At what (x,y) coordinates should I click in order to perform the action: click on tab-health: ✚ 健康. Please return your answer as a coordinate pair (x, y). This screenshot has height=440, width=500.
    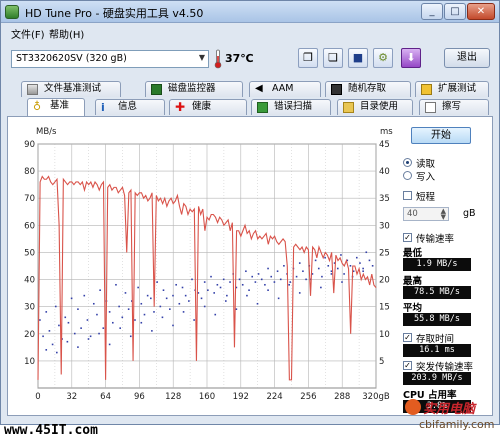
    Looking at the image, I should click on (208, 107).